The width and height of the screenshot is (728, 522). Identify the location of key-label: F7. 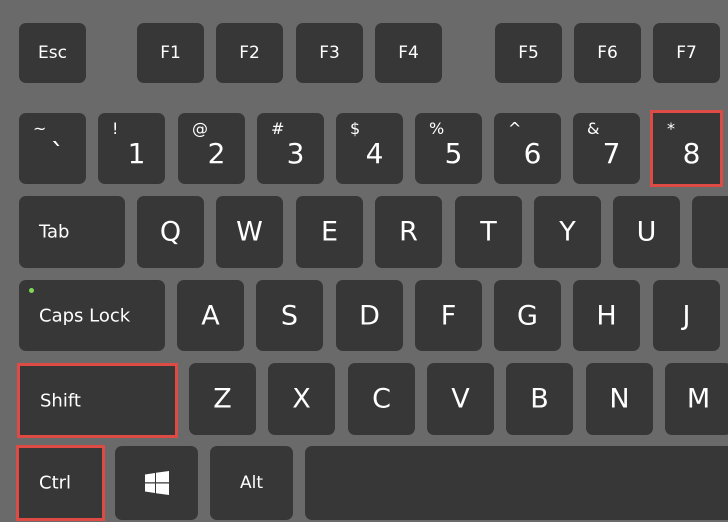
(686, 53).